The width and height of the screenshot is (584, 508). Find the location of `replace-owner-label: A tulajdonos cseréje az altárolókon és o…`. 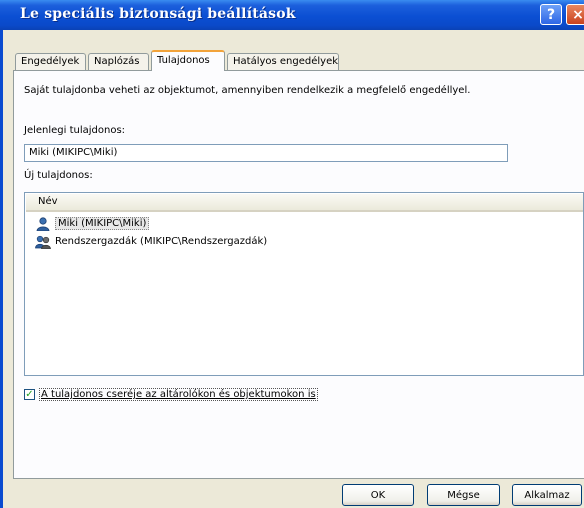

replace-owner-label: A tulajdonos cseréje az altárolókon és o… is located at coordinates (178, 394).